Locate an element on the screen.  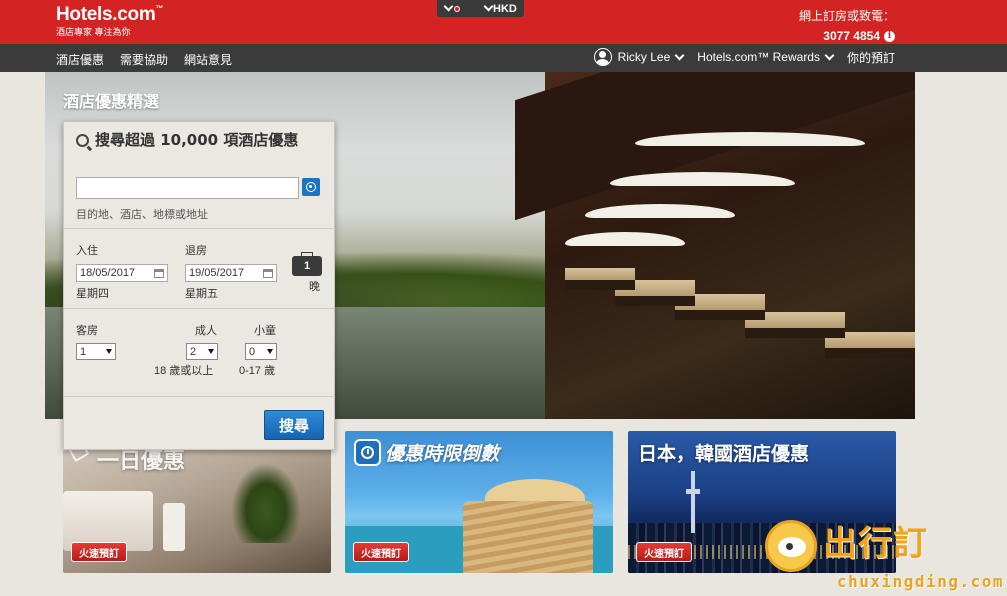
my-bookings-link: 你的預訂 is located at coordinates (871, 57).